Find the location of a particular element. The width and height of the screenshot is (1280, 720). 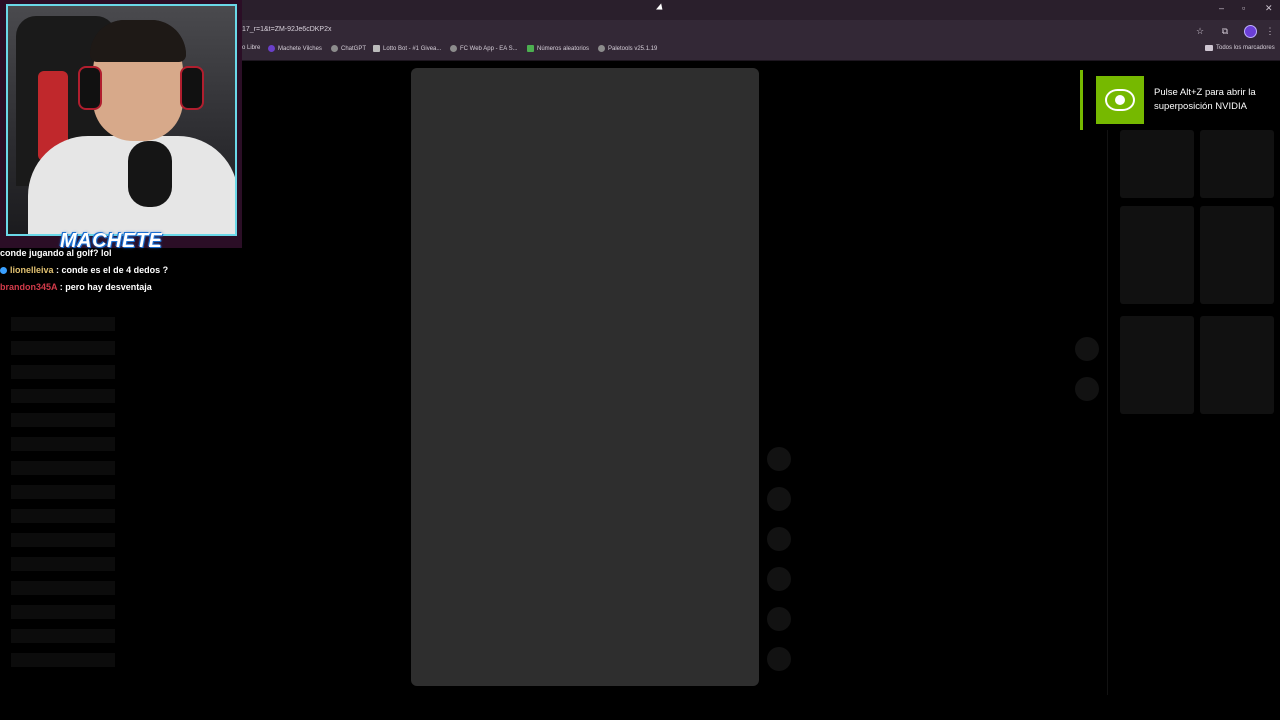

all-bookmarks: Todos los marcadores is located at coordinates (1240, 48).